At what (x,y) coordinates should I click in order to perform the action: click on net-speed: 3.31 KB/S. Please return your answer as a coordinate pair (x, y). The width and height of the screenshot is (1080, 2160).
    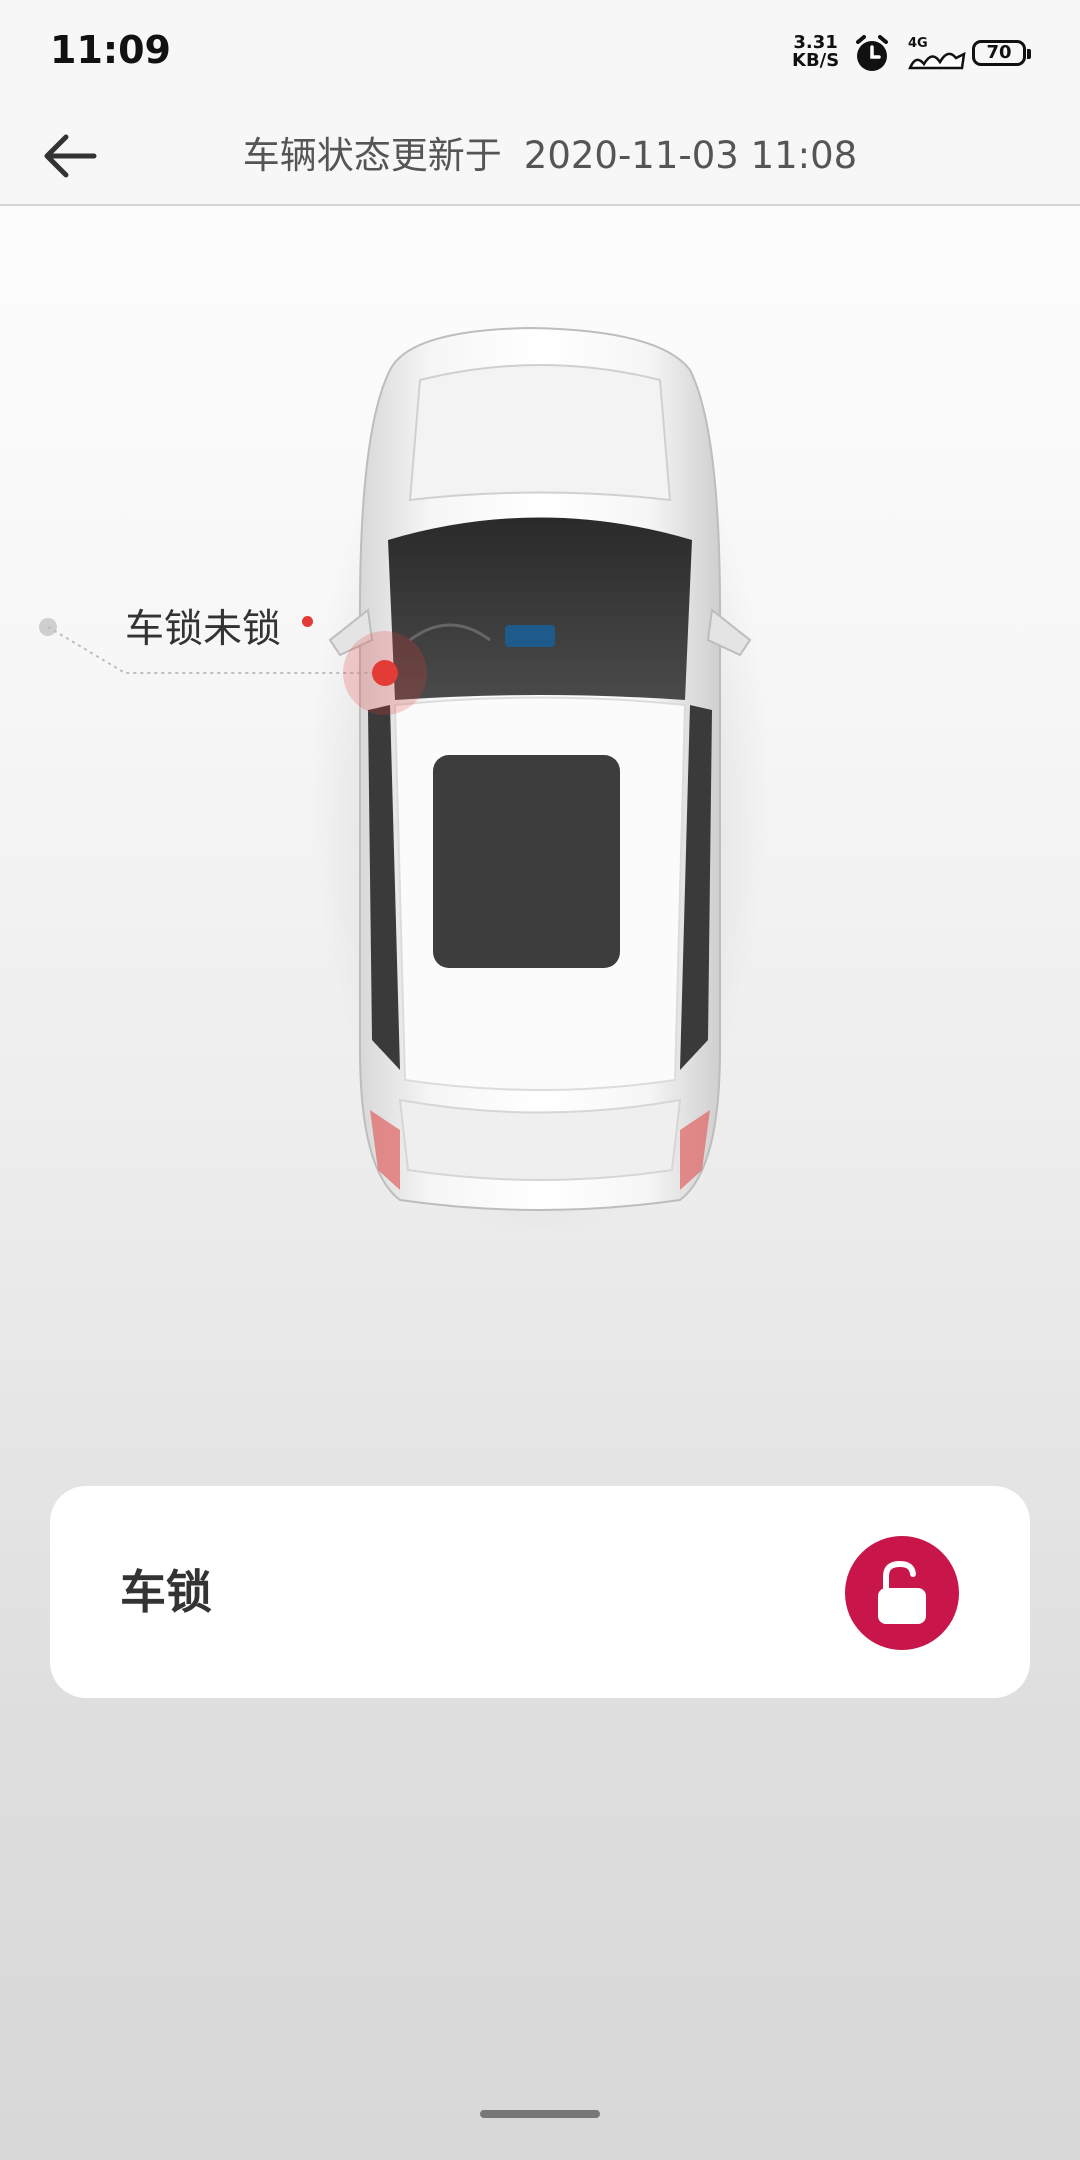
    Looking at the image, I should click on (815, 52).